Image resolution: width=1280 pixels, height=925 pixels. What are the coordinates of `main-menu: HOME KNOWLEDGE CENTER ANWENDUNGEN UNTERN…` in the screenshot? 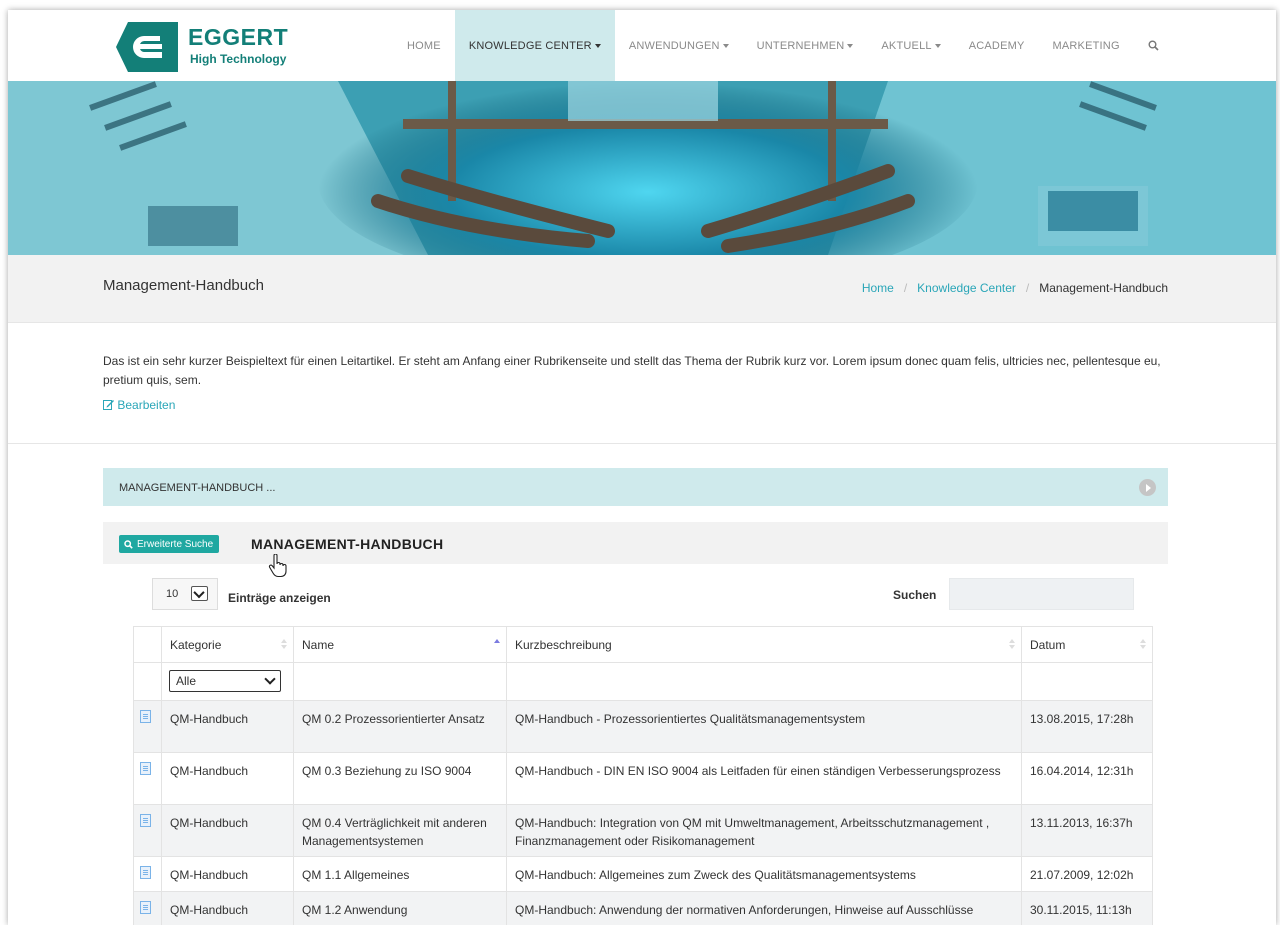 It's located at (783, 45).